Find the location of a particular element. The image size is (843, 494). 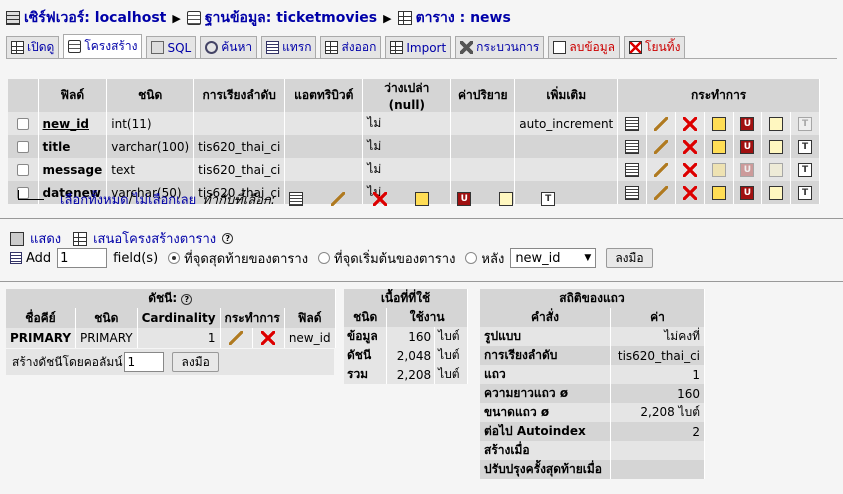

database-link: ฐานข้อมูล: ticketmovies is located at coordinates (291, 18).